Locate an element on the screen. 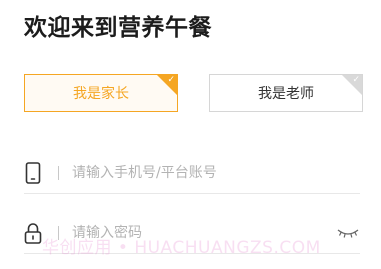  password-field is located at coordinates (192, 233).